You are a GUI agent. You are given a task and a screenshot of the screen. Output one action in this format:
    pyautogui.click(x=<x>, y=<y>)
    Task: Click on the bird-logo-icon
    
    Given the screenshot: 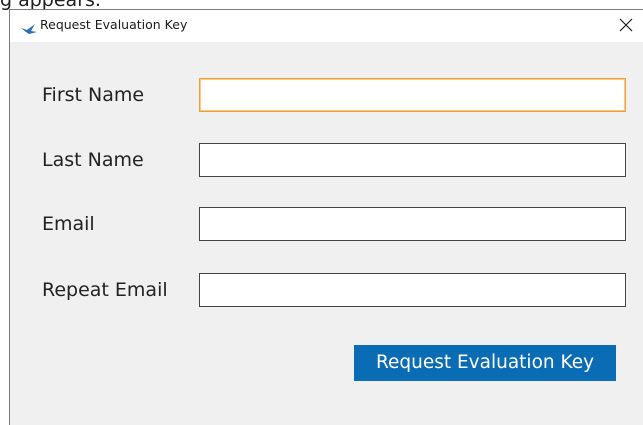 What is the action you would take?
    pyautogui.click(x=29, y=27)
    